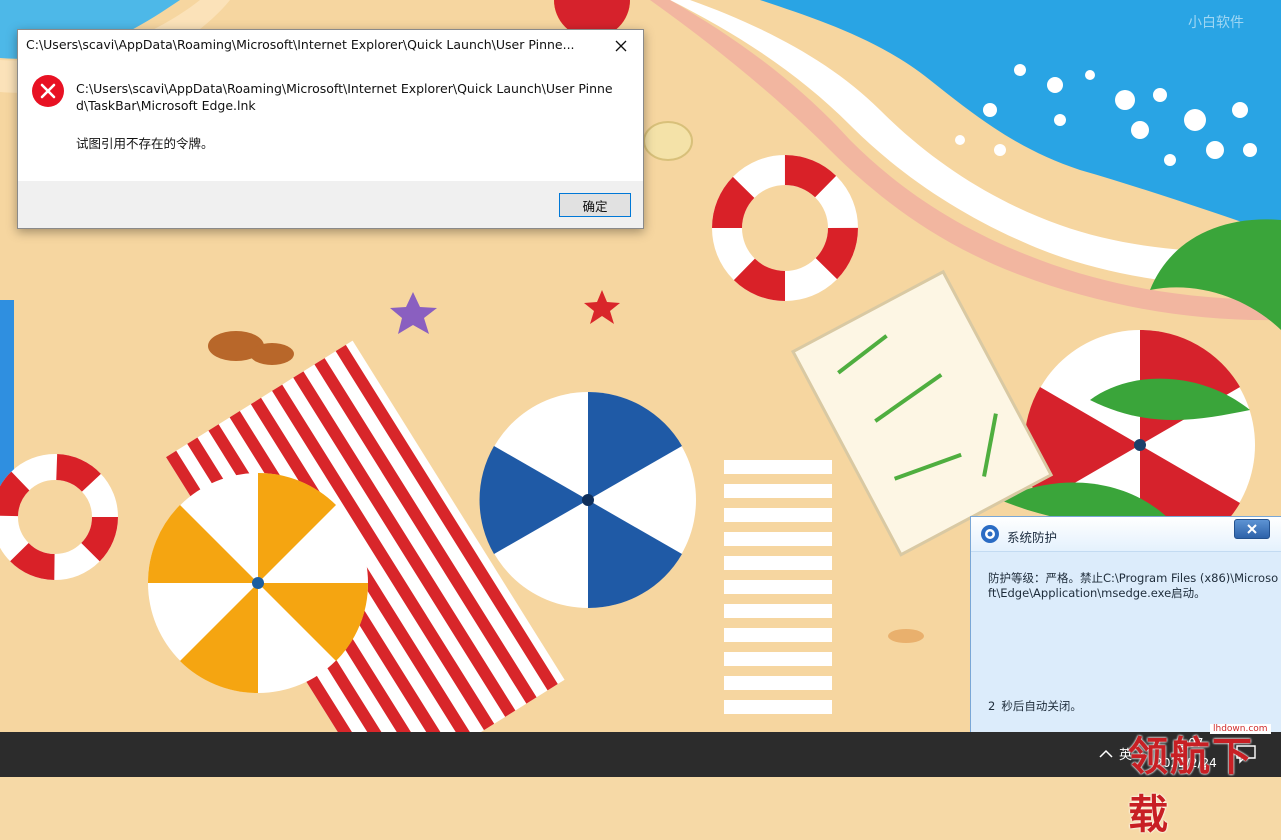  I want to click on error-detail: 试图引用不存在的令牌。, so click(145, 143).